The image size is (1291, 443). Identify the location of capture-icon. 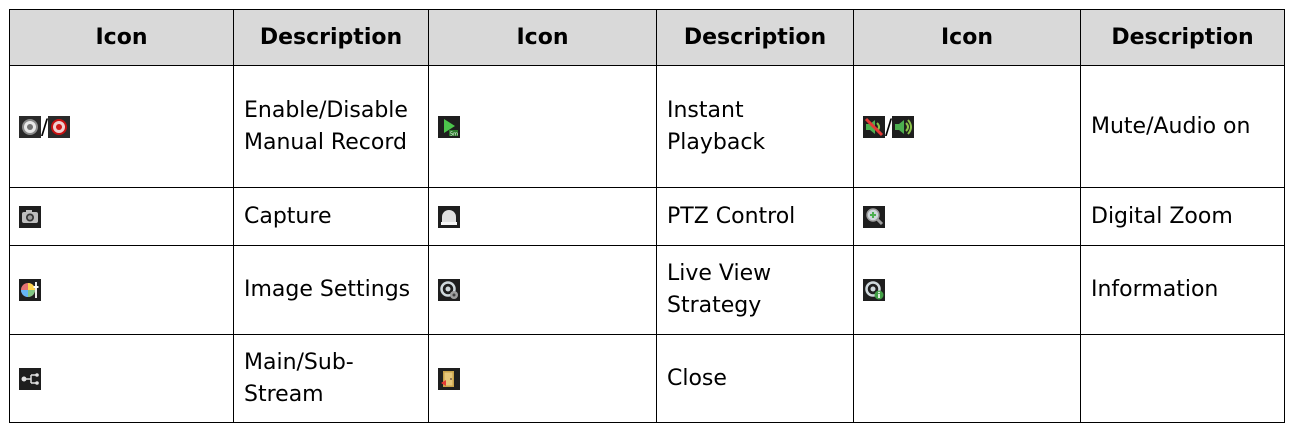
(30, 216).